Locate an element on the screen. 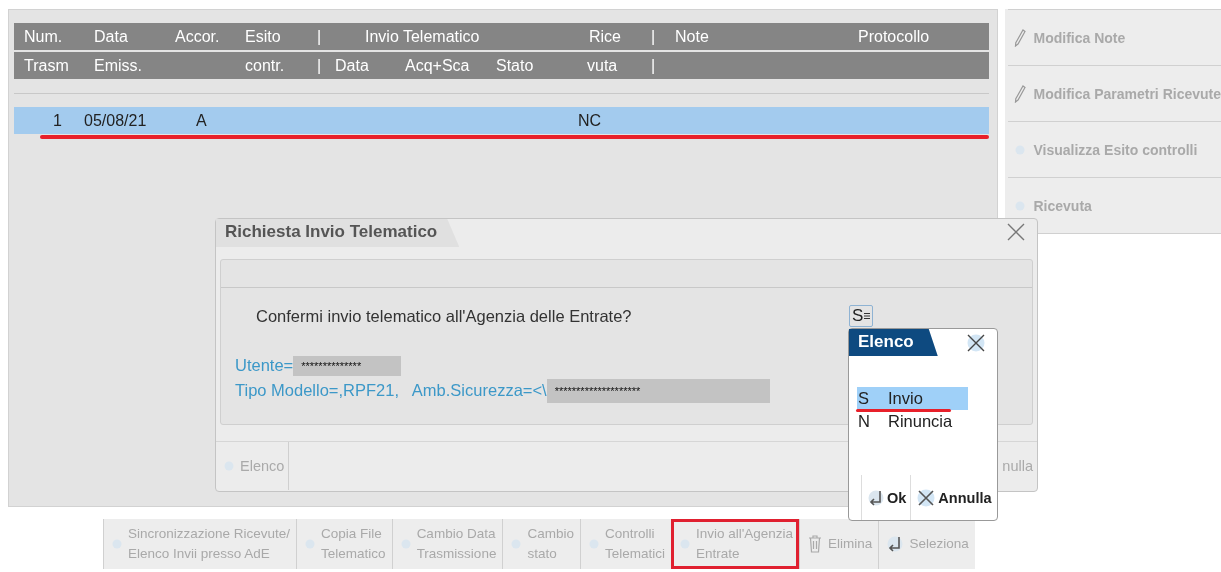 Image resolution: width=1221 pixels, height=572 pixels. toolbar-button: Seleziona is located at coordinates (926, 544).